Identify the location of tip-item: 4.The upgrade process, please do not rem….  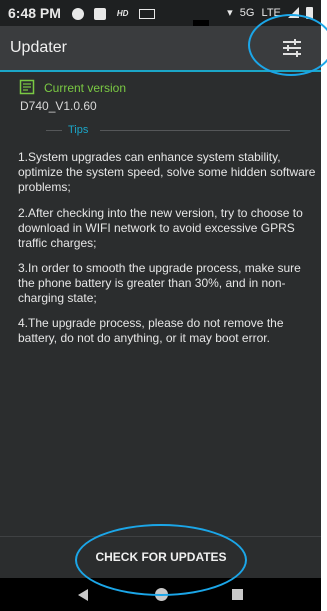
(151, 330).